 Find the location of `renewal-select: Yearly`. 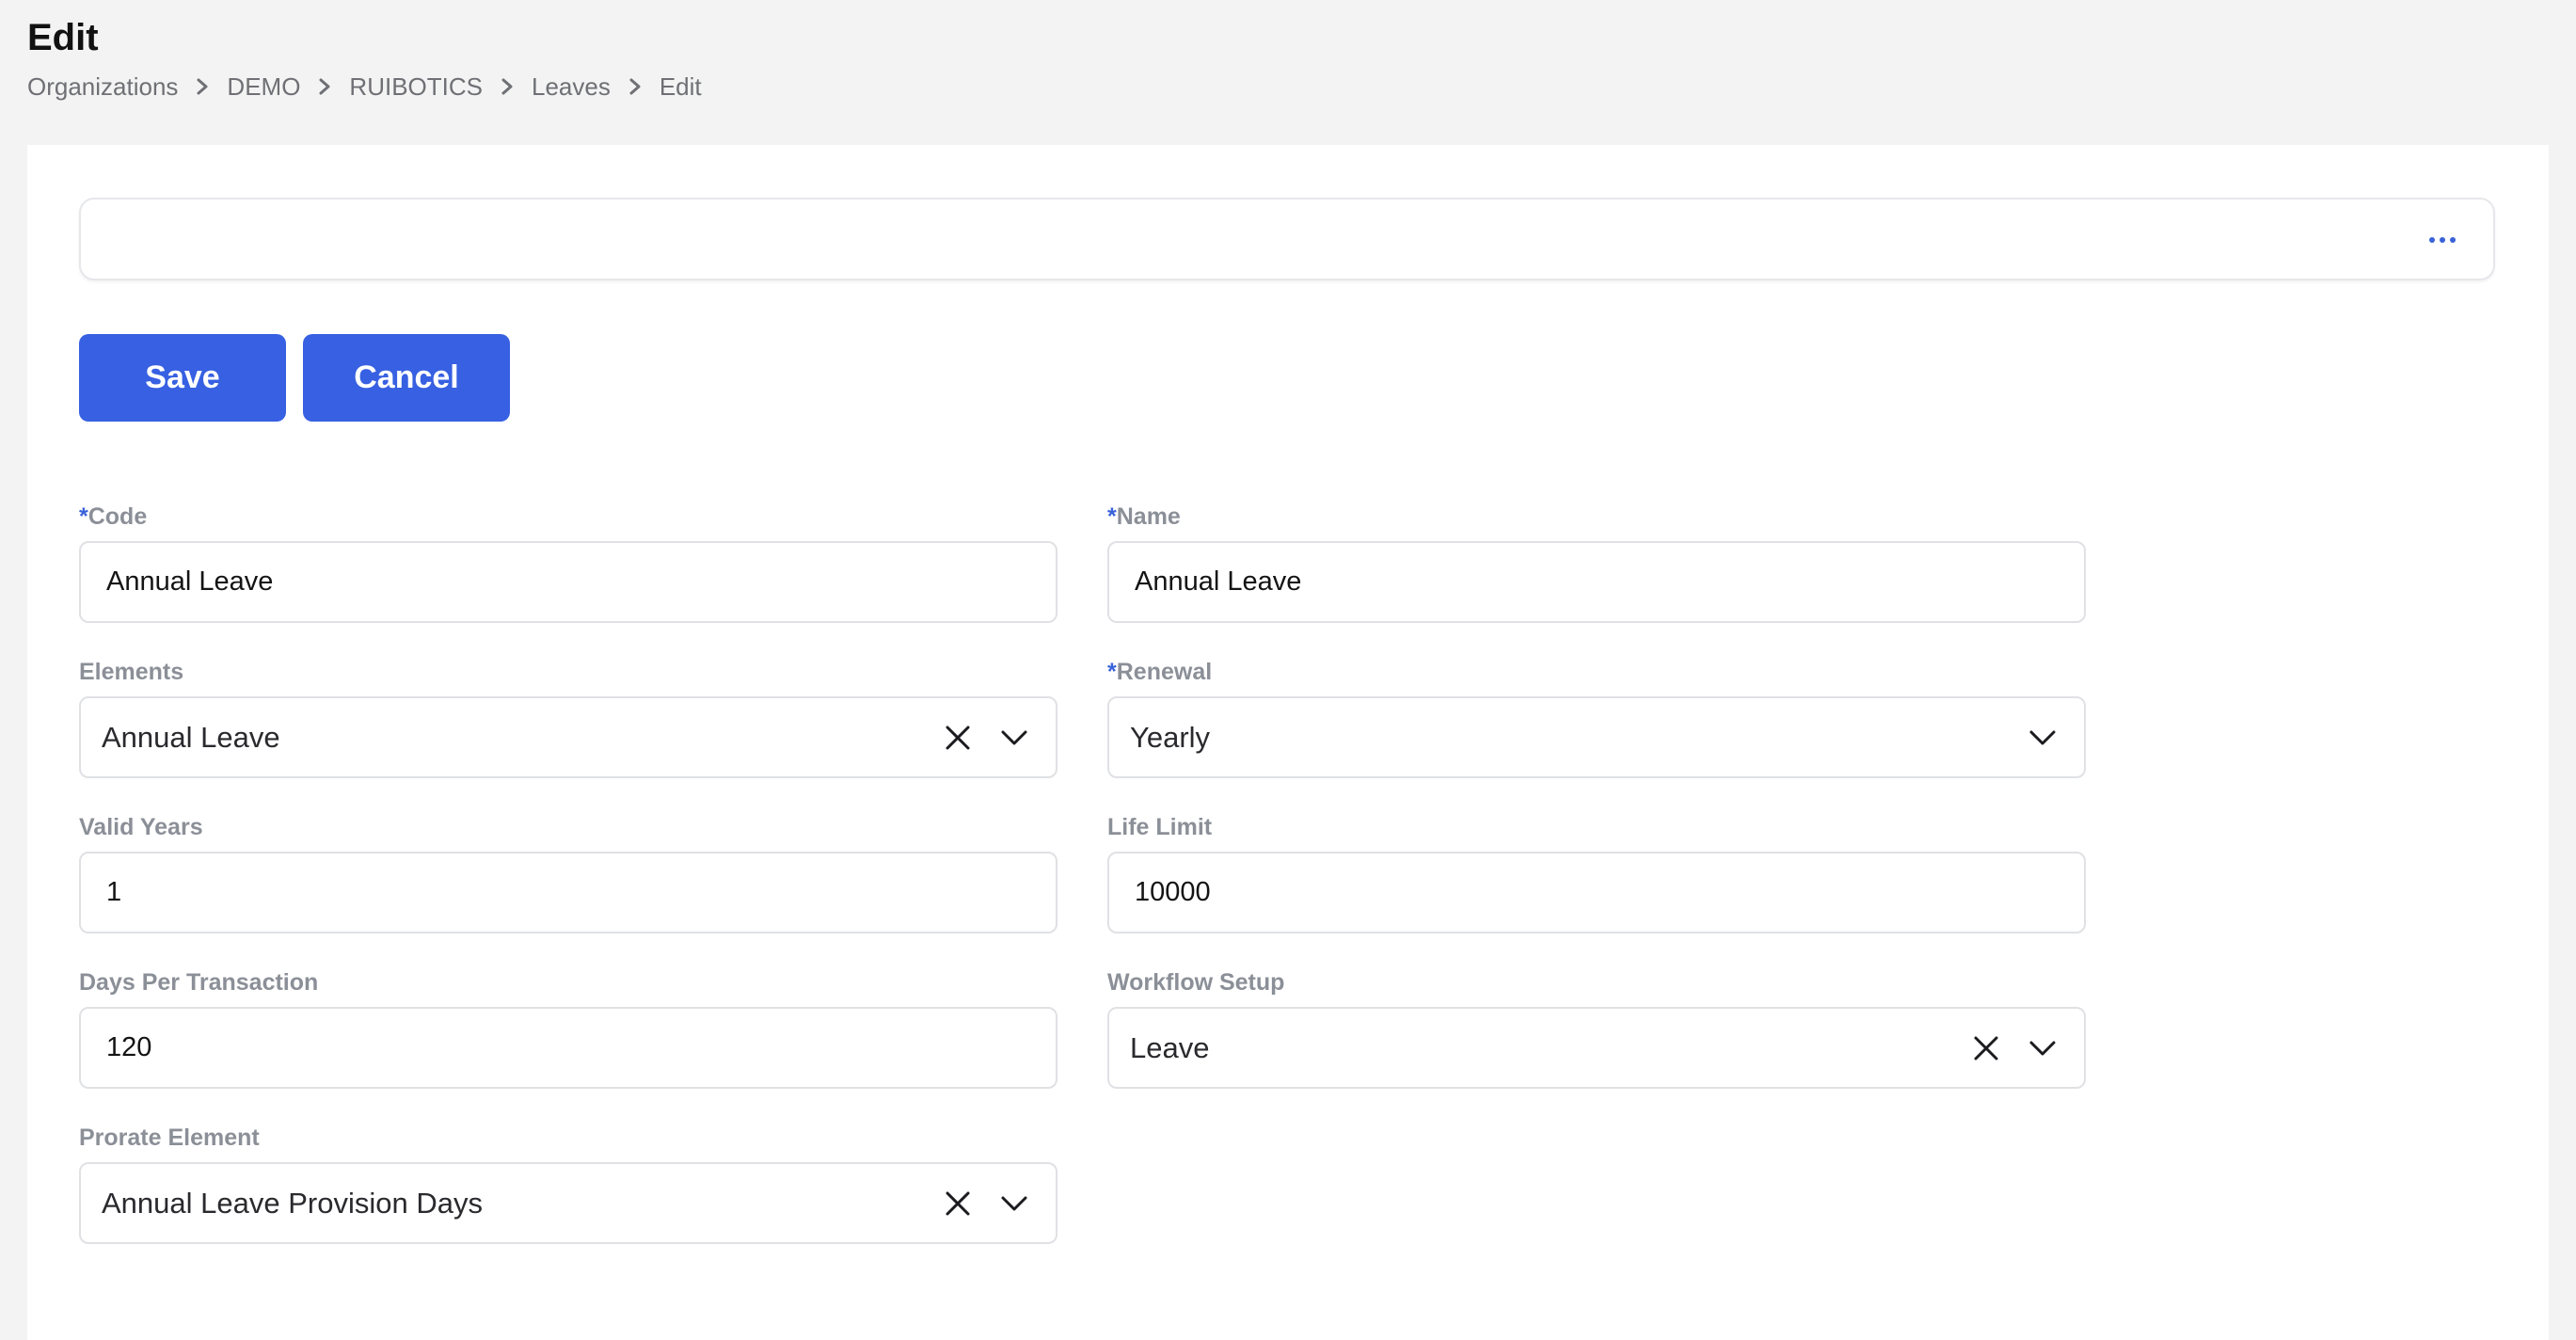

renewal-select: Yearly is located at coordinates (1596, 737).